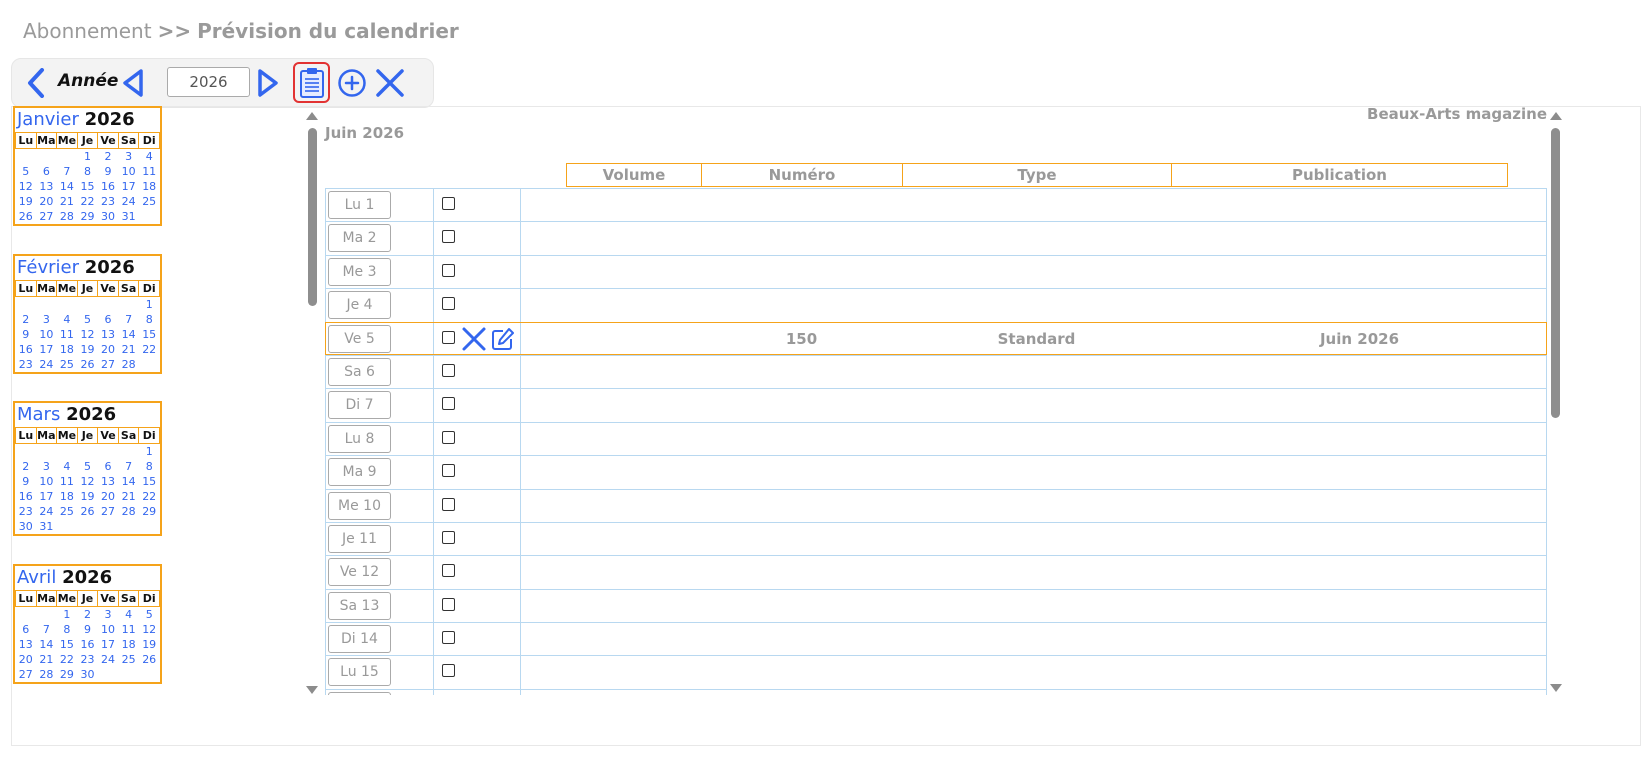 Image resolution: width=1644 pixels, height=764 pixels. Describe the element at coordinates (359, 639) in the screenshot. I see `day-button: Di 14` at that location.